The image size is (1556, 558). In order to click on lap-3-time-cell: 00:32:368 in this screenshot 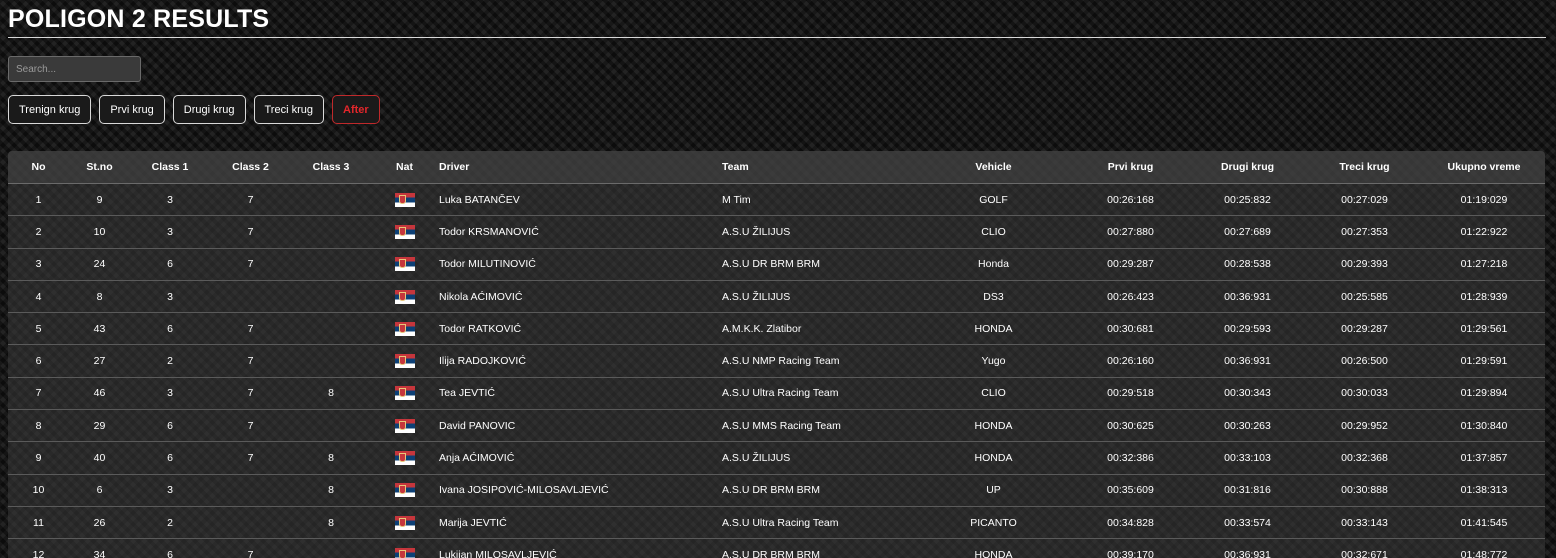, I will do `click(1364, 458)`.